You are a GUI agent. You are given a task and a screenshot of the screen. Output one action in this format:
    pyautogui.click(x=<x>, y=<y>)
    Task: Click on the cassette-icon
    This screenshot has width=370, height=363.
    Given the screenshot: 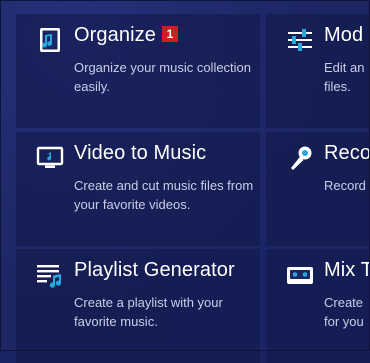 What is the action you would take?
    pyautogui.click(x=300, y=275)
    